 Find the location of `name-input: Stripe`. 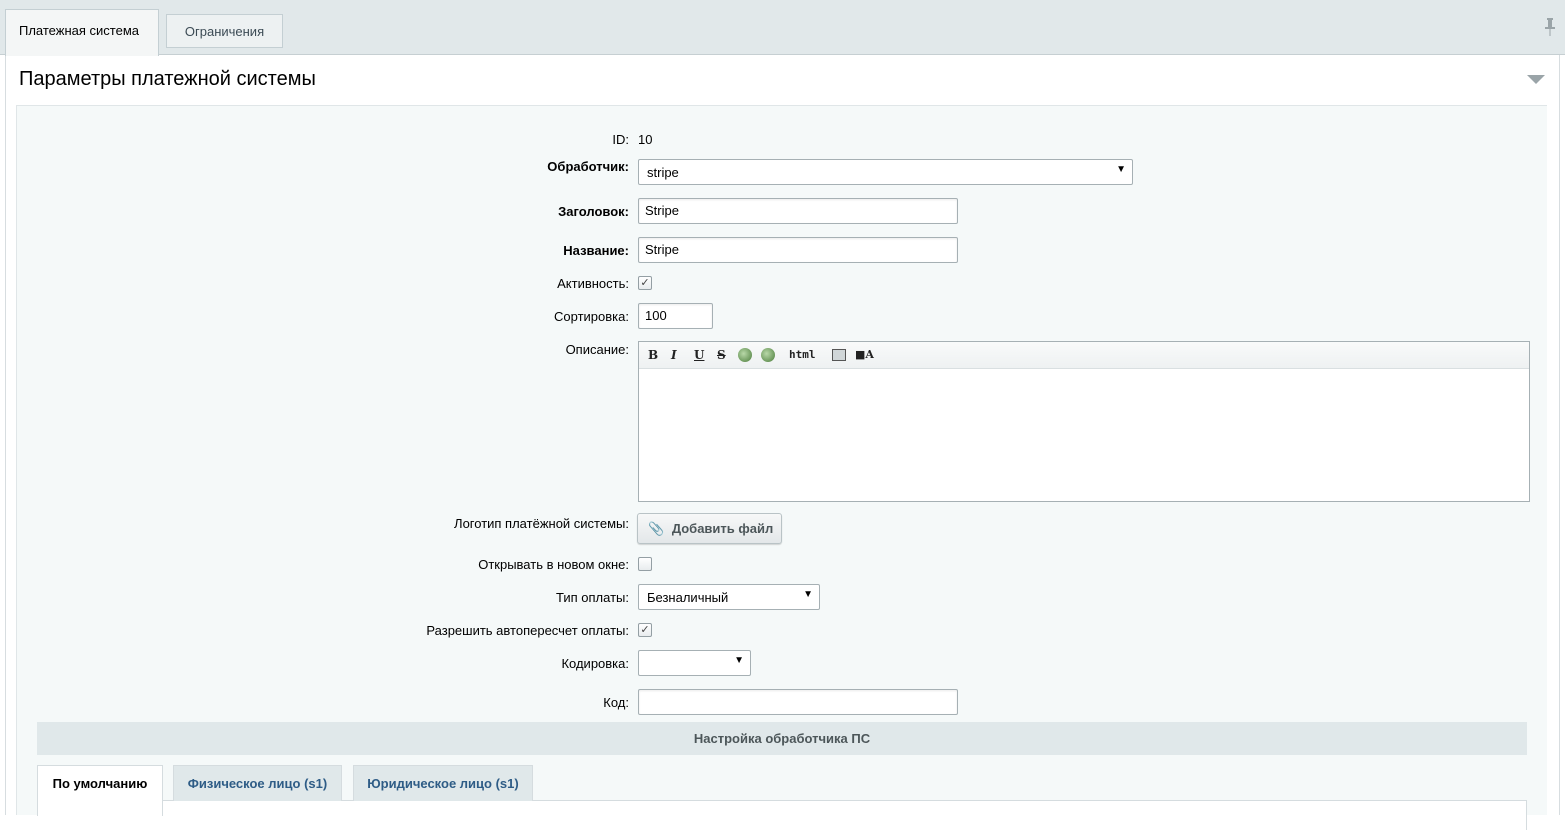

name-input: Stripe is located at coordinates (798, 250).